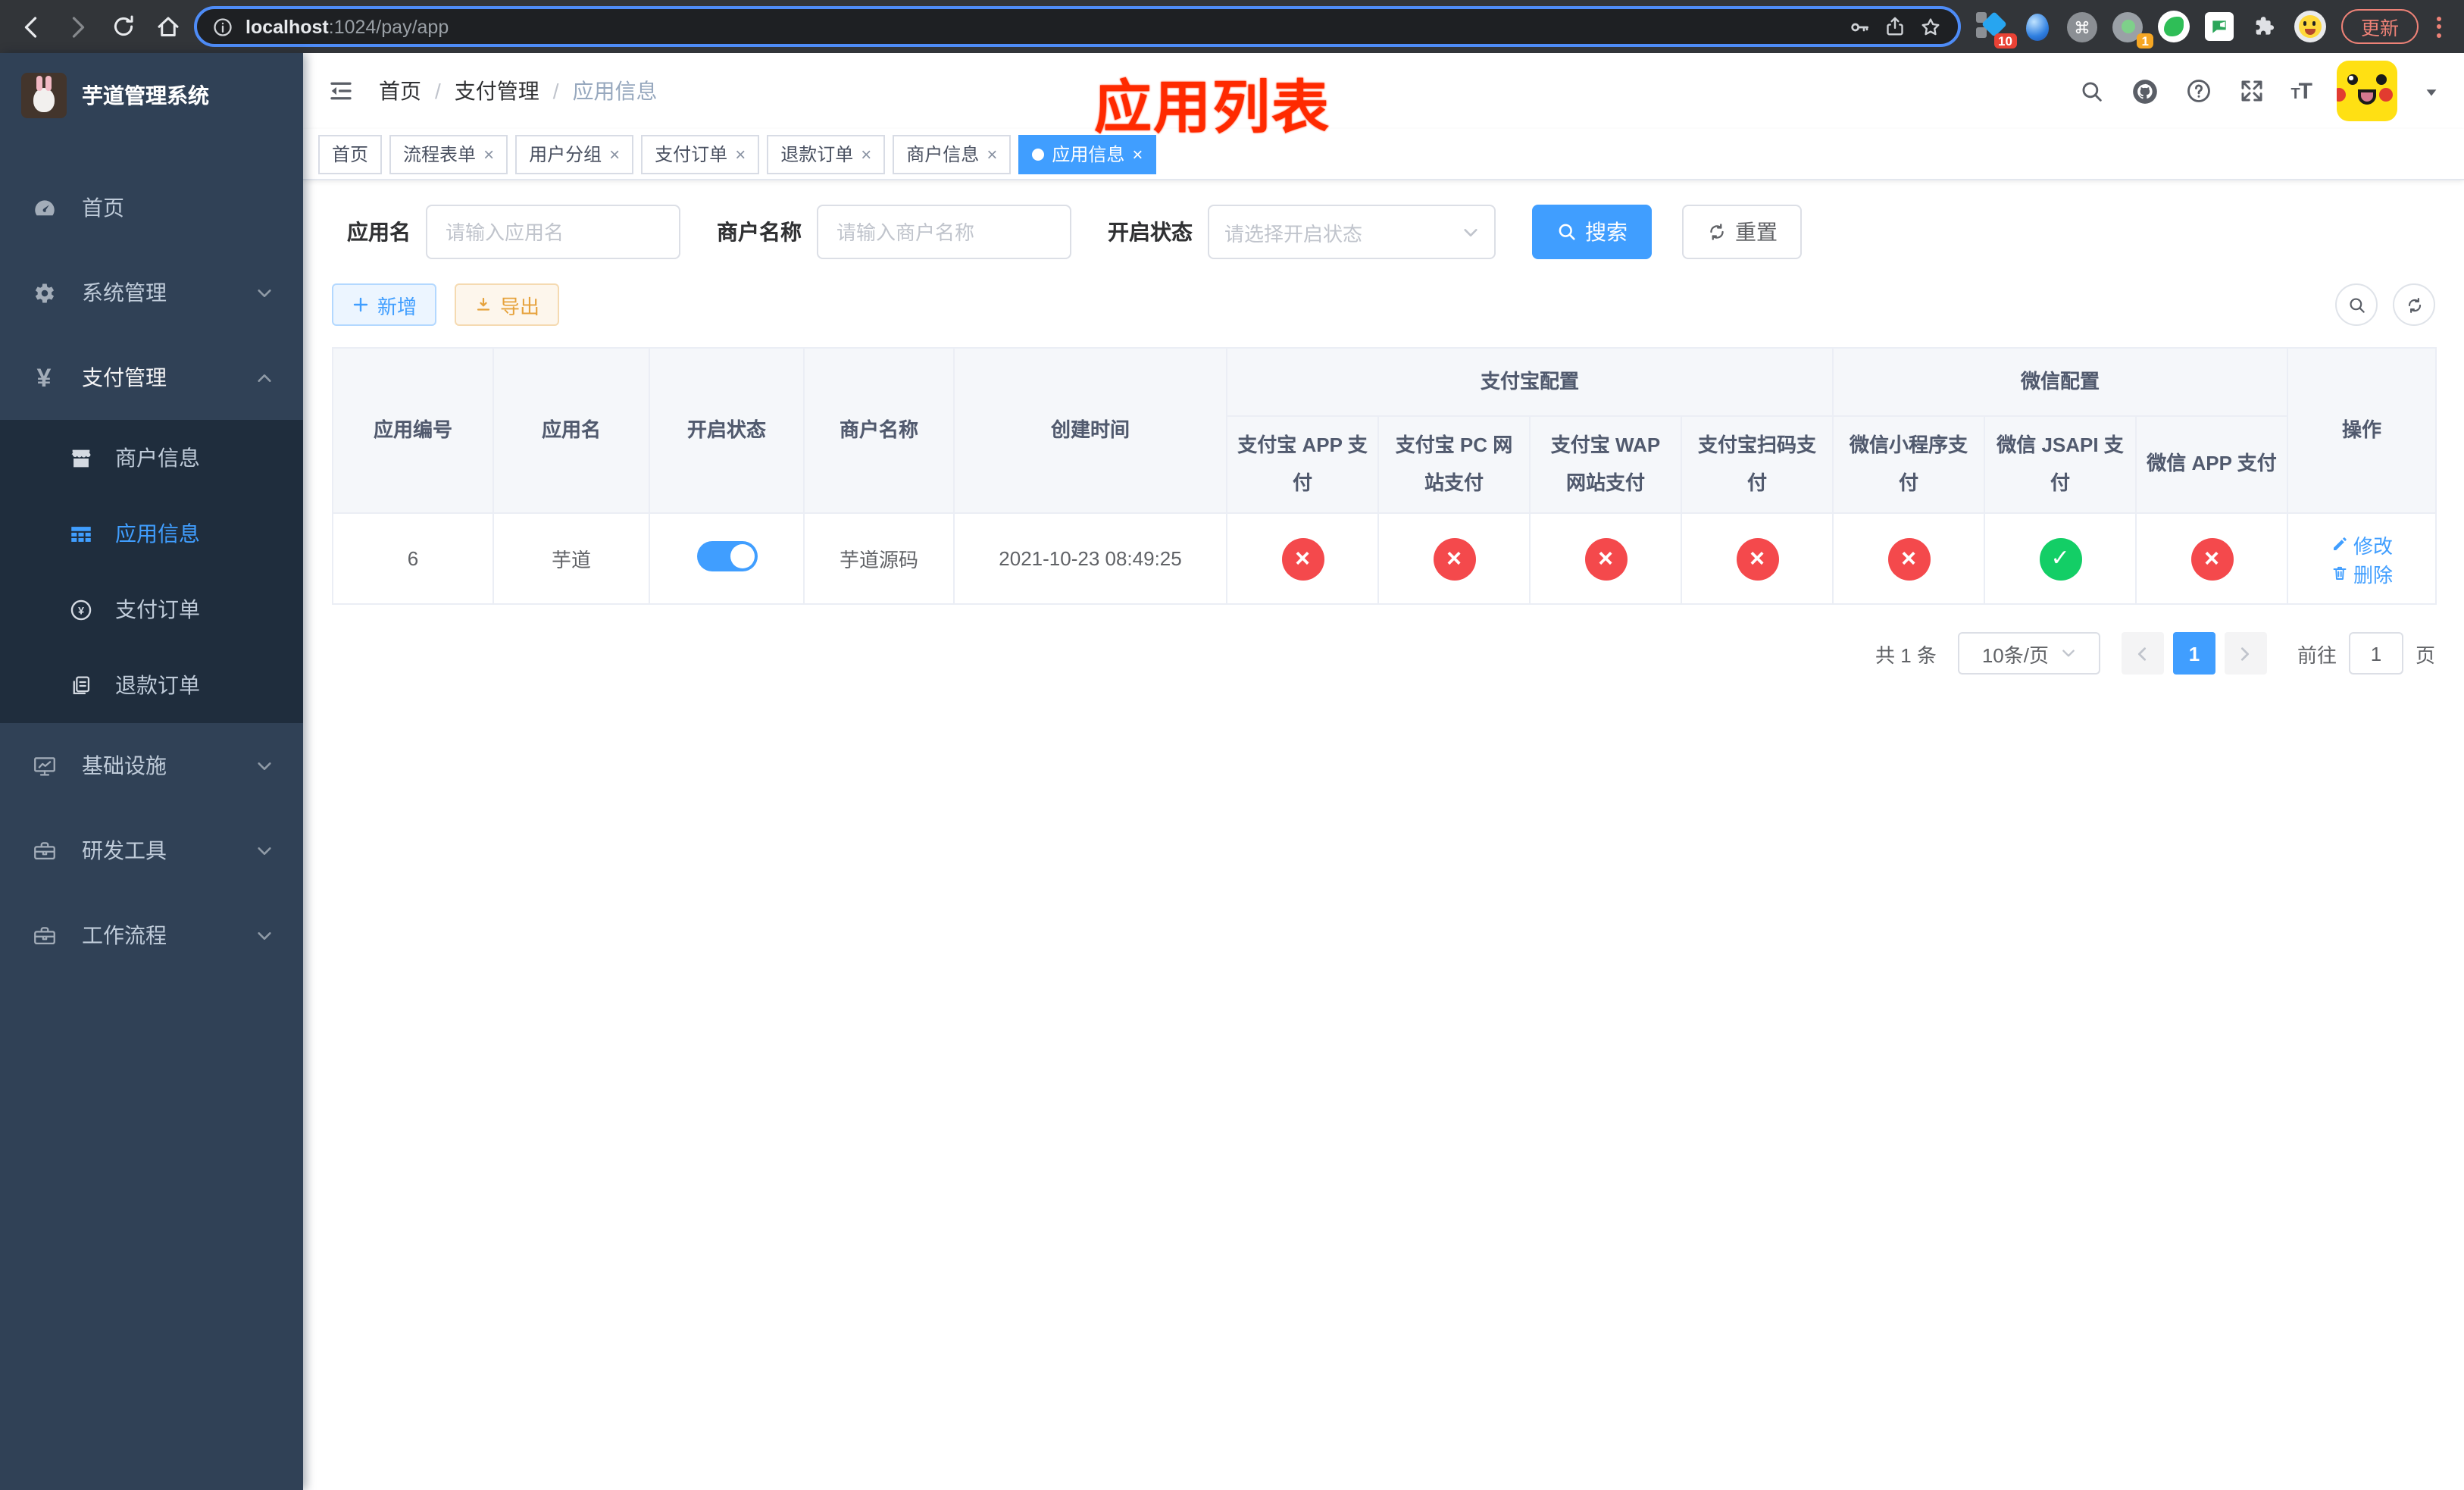 The width and height of the screenshot is (2464, 1490). Describe the element at coordinates (1996, 30) in the screenshot. I see `bookmark-extension-icon: 10` at that location.